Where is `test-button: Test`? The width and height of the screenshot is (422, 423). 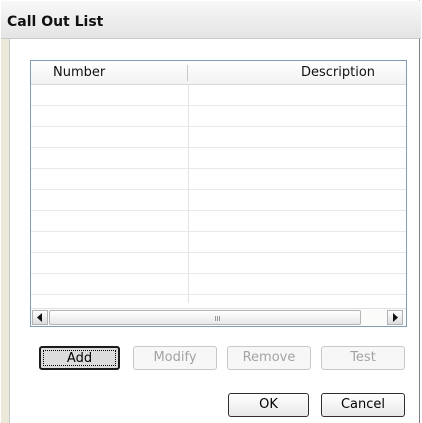
test-button: Test is located at coordinates (363, 358).